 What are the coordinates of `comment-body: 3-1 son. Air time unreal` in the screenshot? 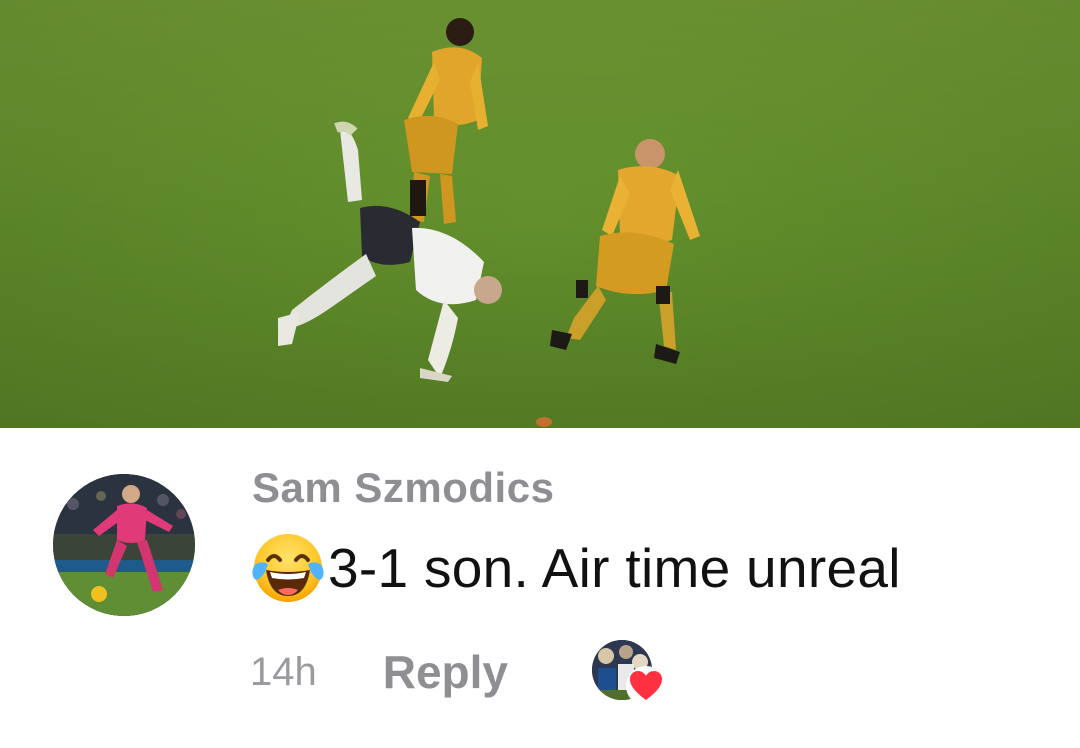 It's located at (575, 568).